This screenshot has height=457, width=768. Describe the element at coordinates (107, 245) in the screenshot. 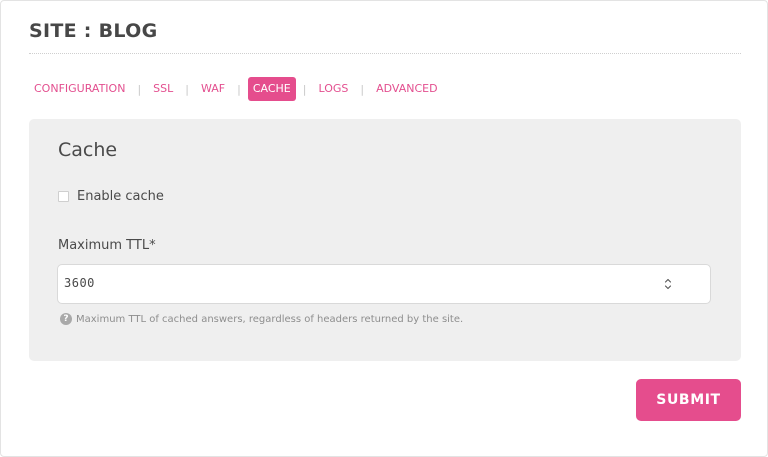

I see `max-ttl-label: Maximum TTL*` at that location.